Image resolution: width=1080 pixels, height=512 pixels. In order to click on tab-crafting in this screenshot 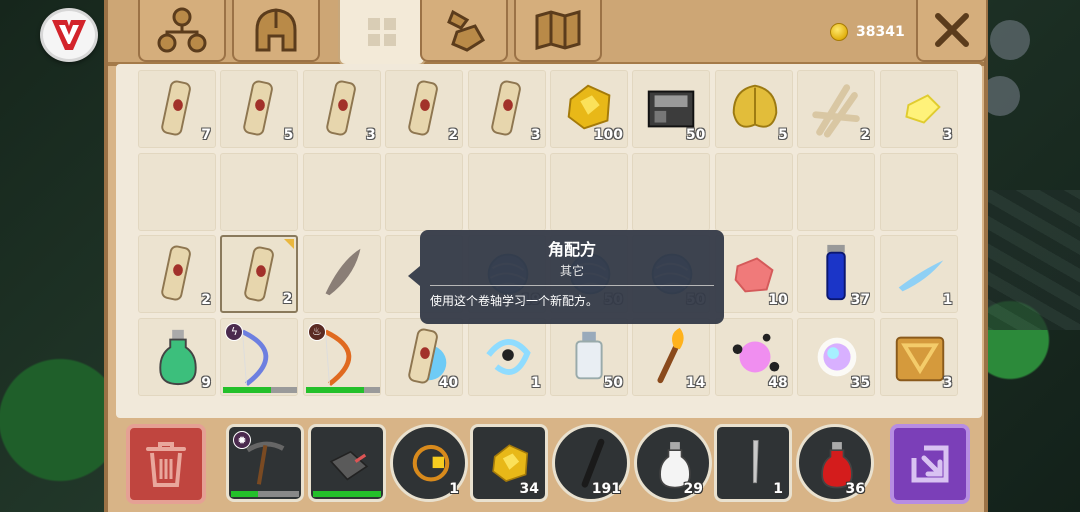, I will do `click(182, 31)`.